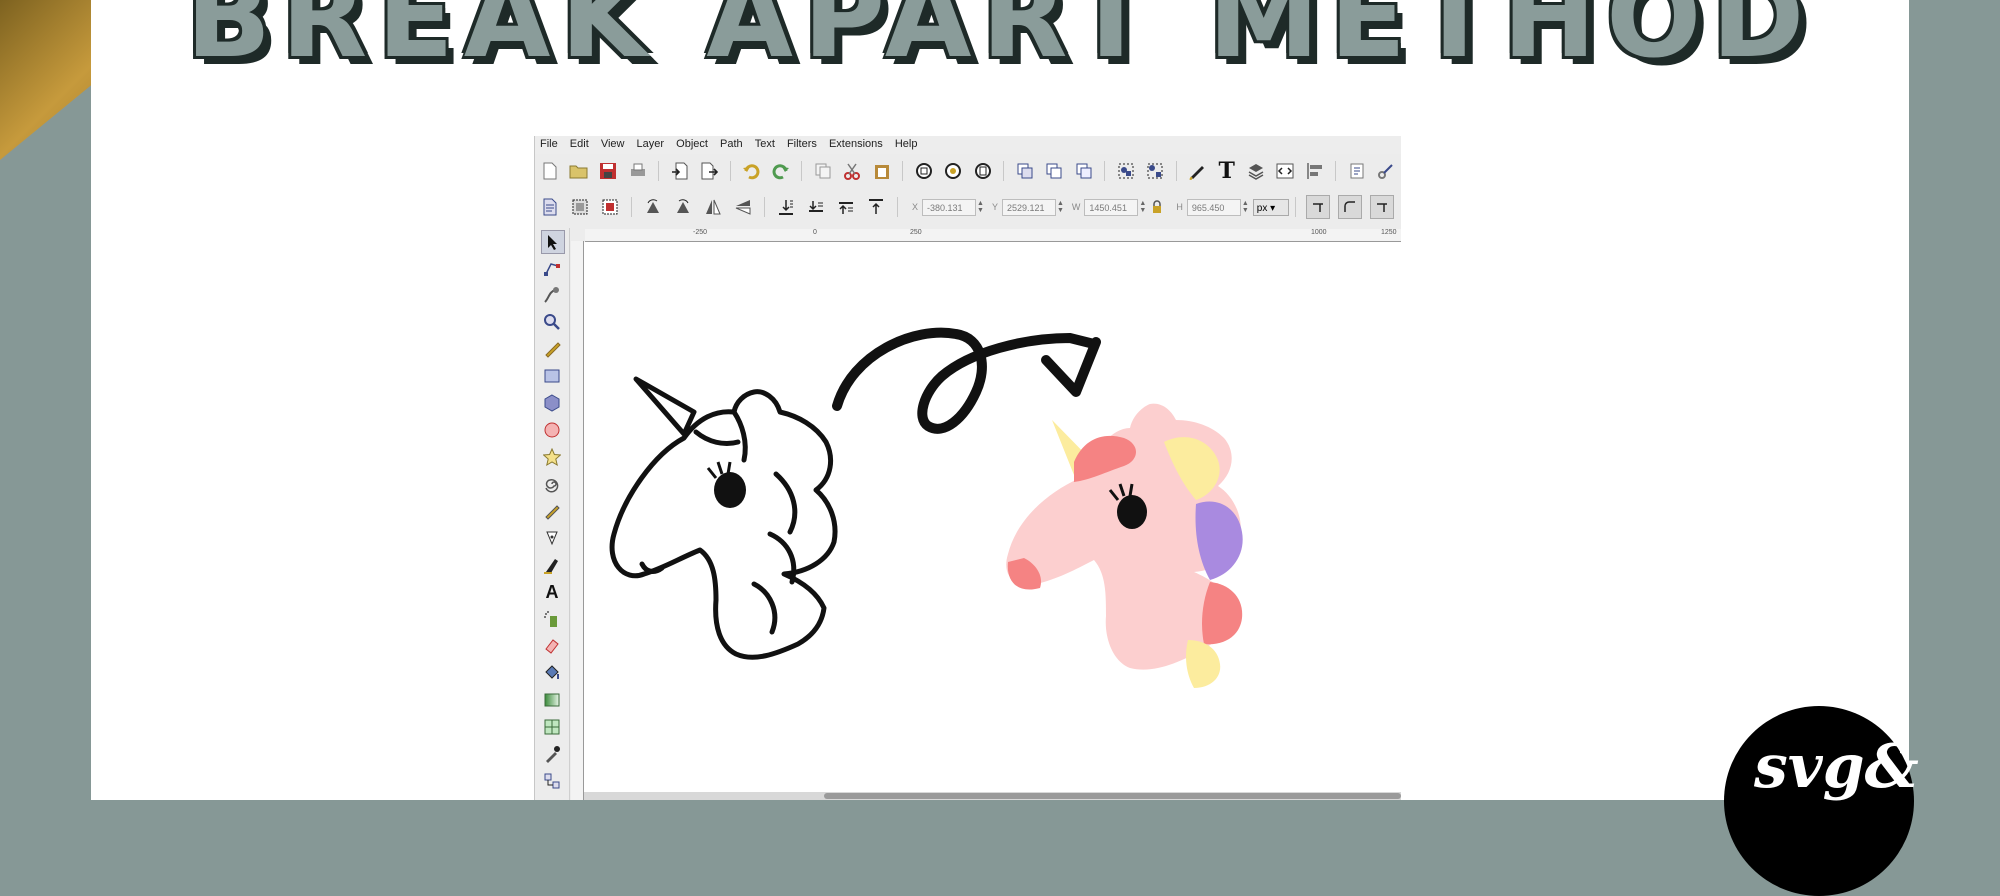 This screenshot has height=896, width=2000. I want to click on select-all-icon, so click(550, 207).